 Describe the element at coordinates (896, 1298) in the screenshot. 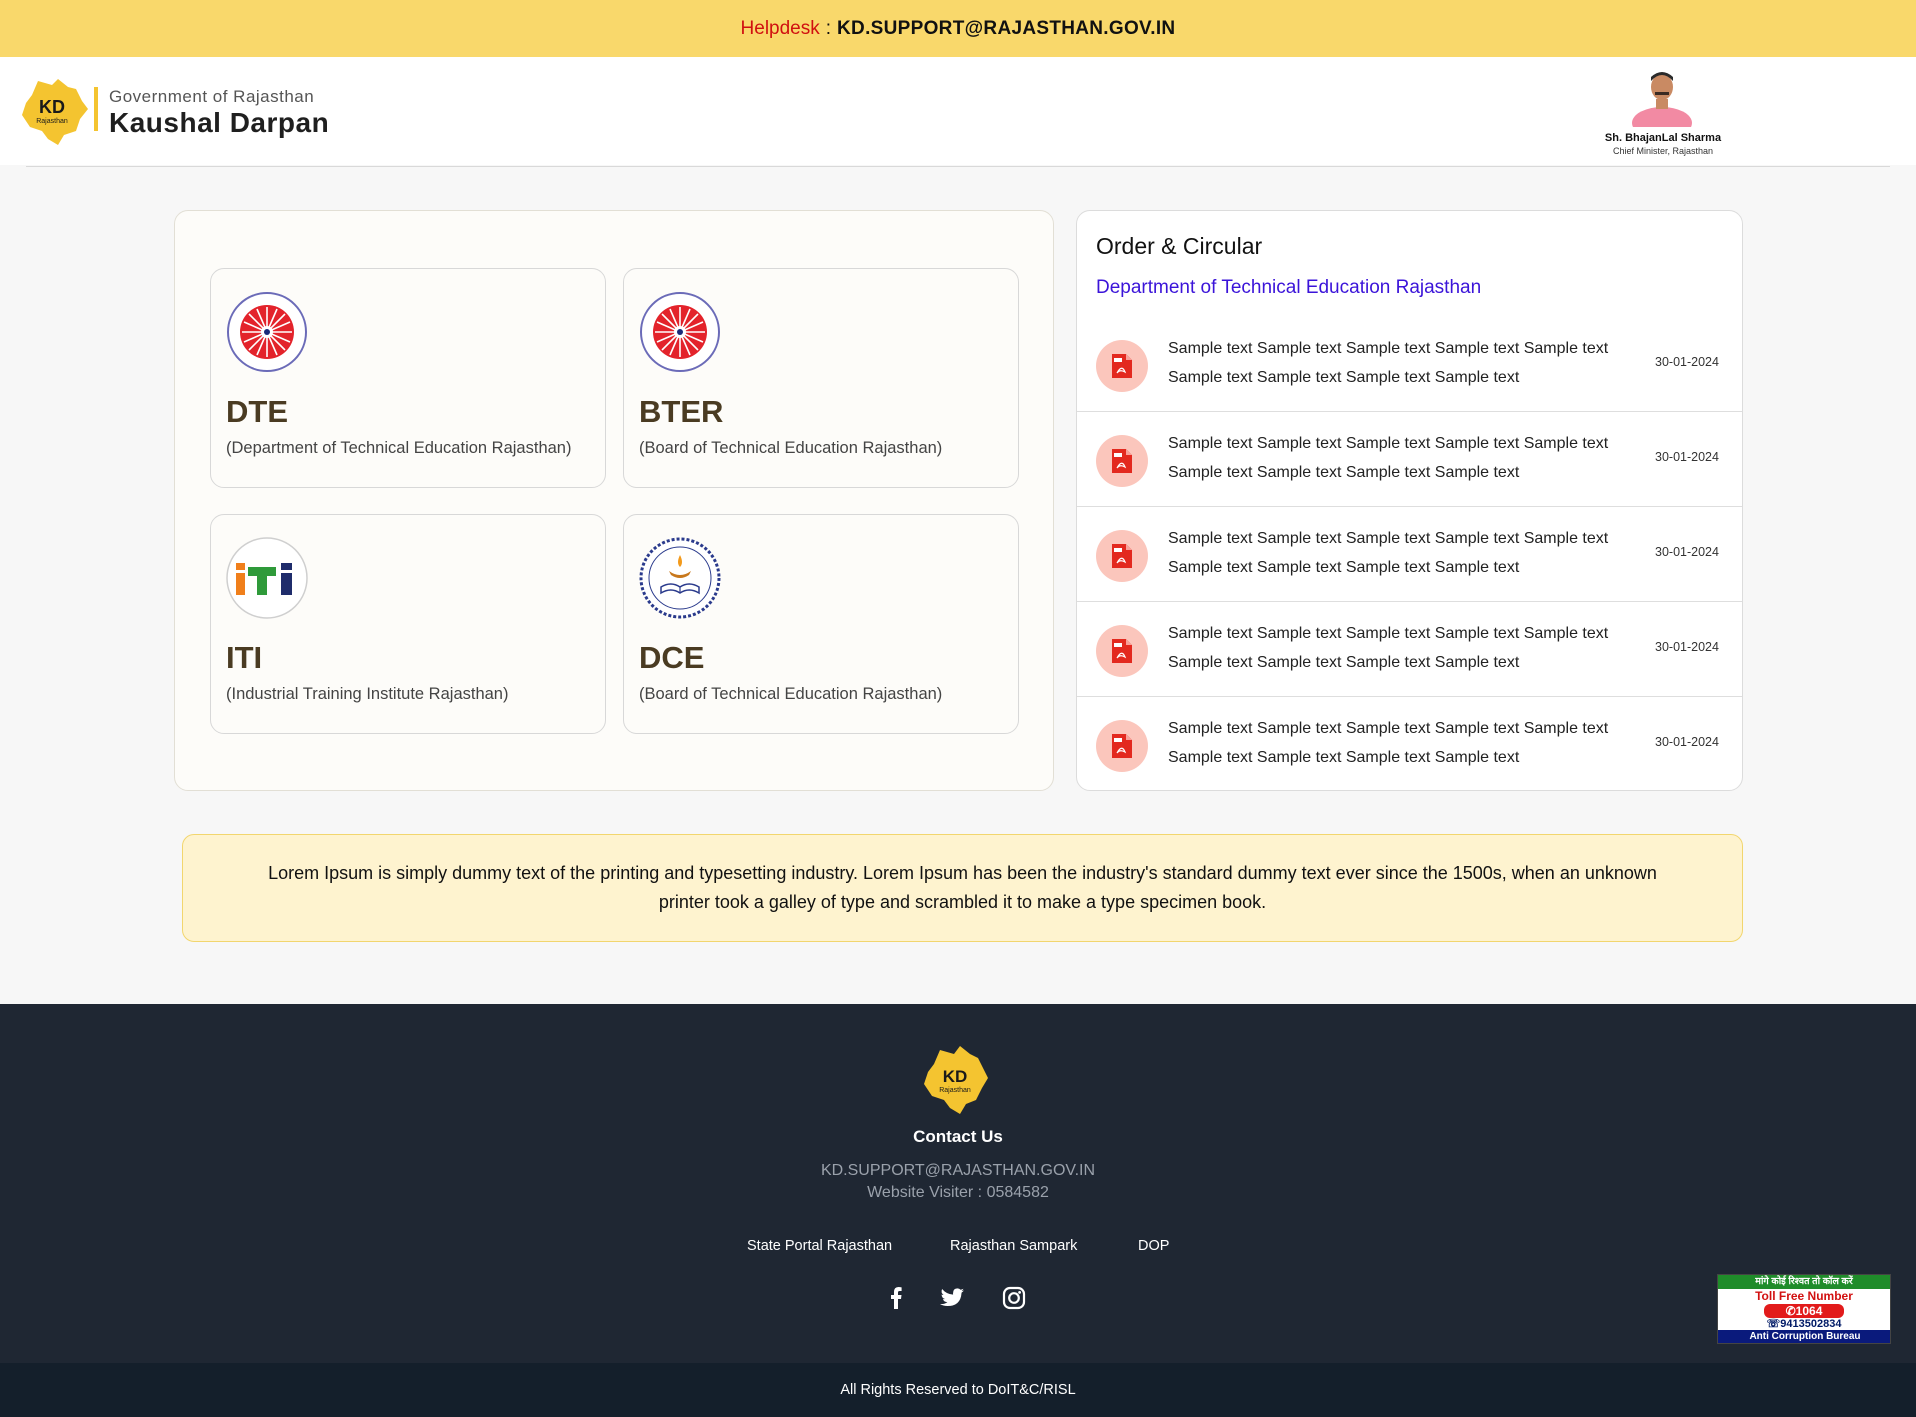

I see `facebook-icon` at that location.